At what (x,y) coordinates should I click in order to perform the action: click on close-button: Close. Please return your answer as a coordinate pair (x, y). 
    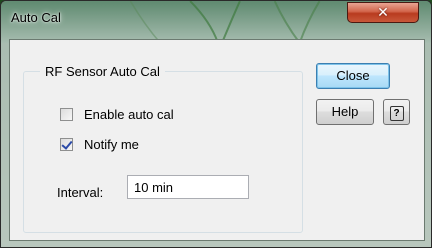
    Looking at the image, I should click on (353, 76).